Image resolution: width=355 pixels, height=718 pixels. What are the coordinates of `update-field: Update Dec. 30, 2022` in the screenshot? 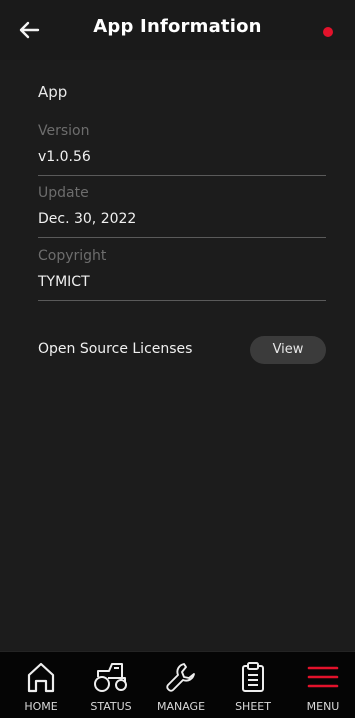 It's located at (182, 211).